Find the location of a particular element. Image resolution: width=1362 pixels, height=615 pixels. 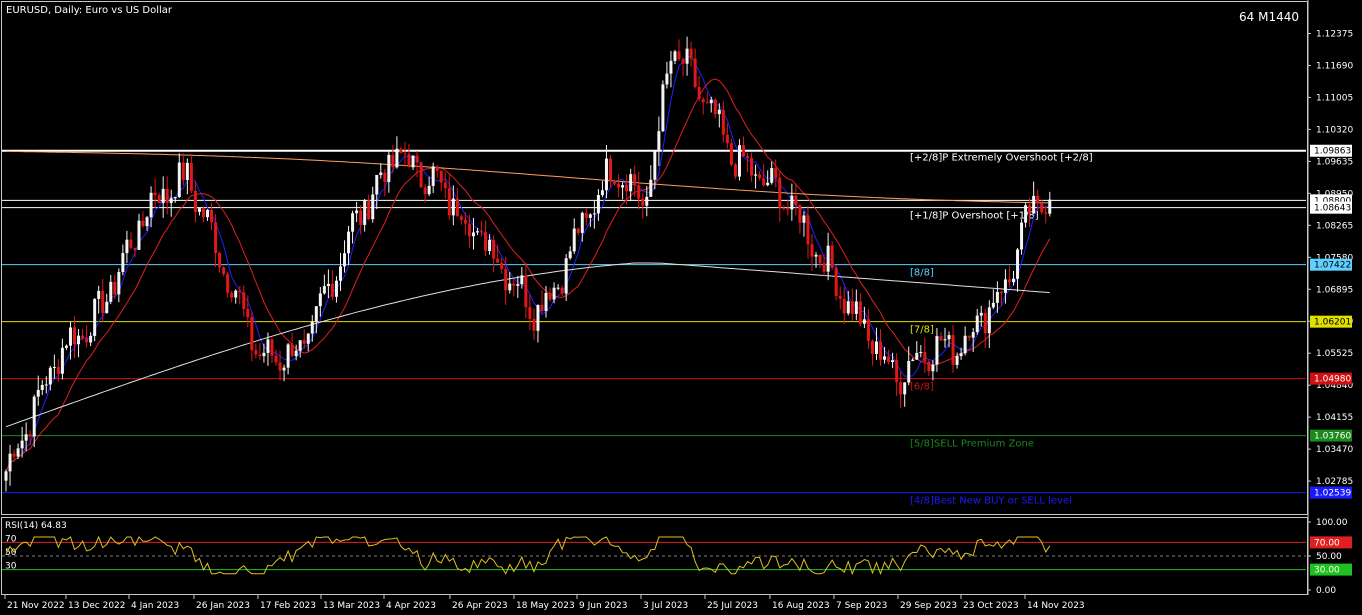

price-tick-label: 1.10320 is located at coordinates (1334, 130).